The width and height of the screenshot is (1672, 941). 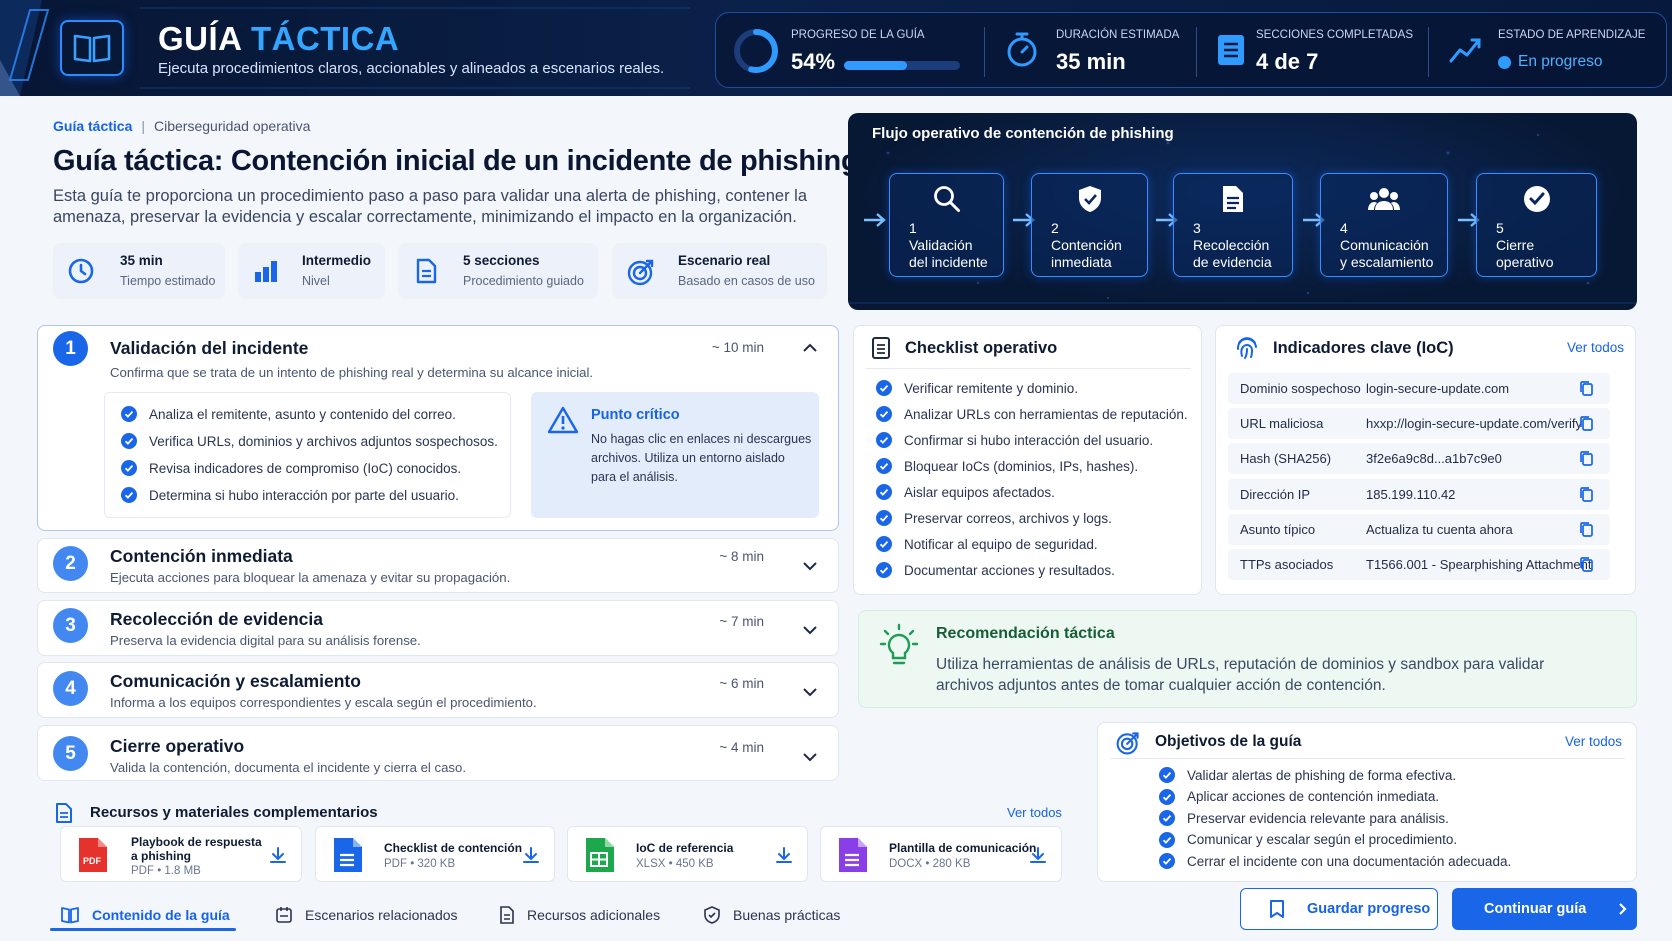 I want to click on meta-sections-label: Procedimiento guiado, so click(x=523, y=281).